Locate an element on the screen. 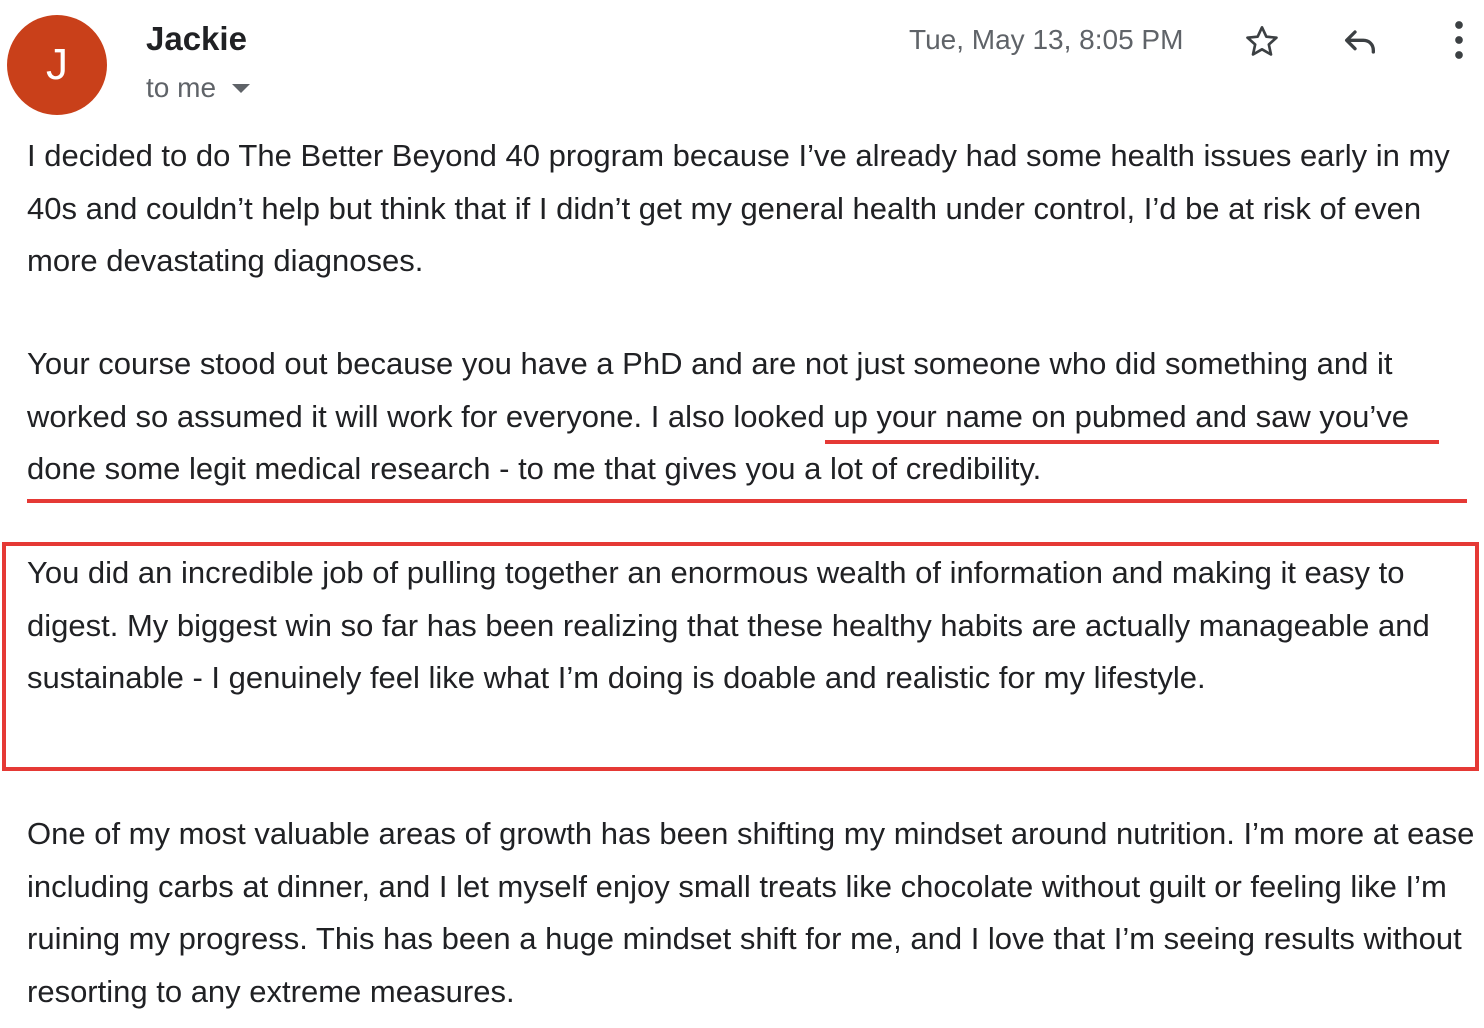  recipient-details-toggle: to me is located at coordinates (198, 88).